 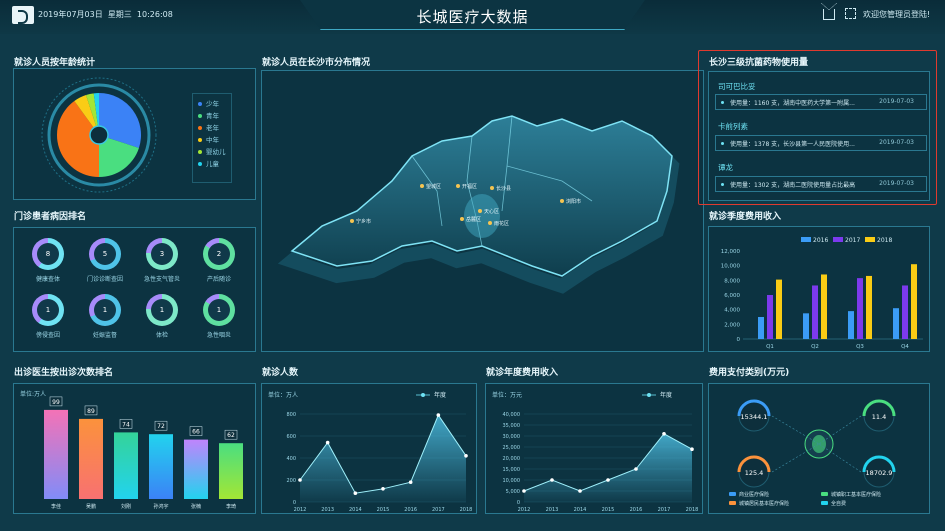 I want to click on y-tick: 25,000, so click(x=512, y=448).